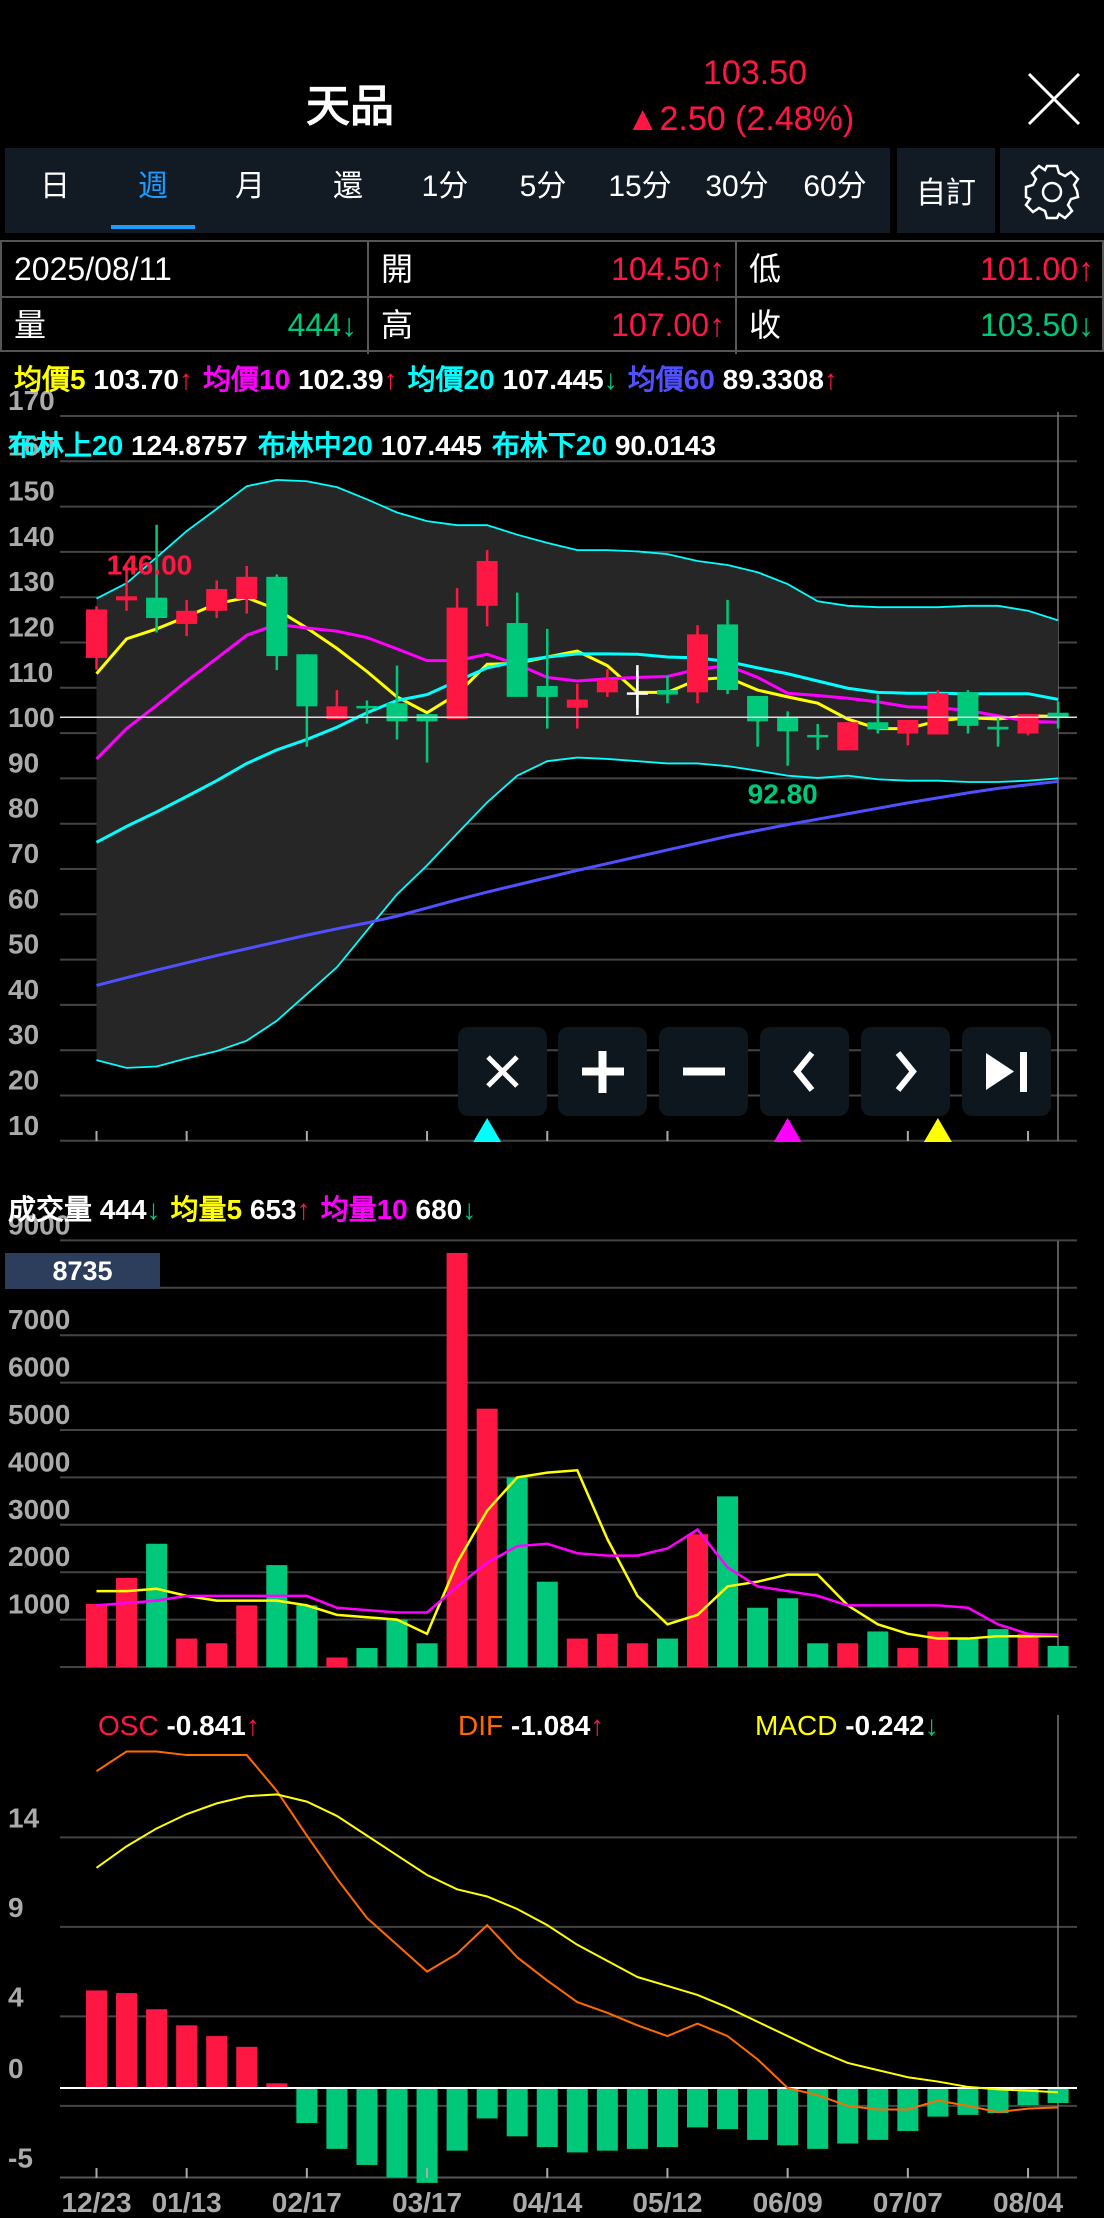 The width and height of the screenshot is (1104, 2218). What do you see at coordinates (804, 1071) in the screenshot?
I see `previous-button` at bounding box center [804, 1071].